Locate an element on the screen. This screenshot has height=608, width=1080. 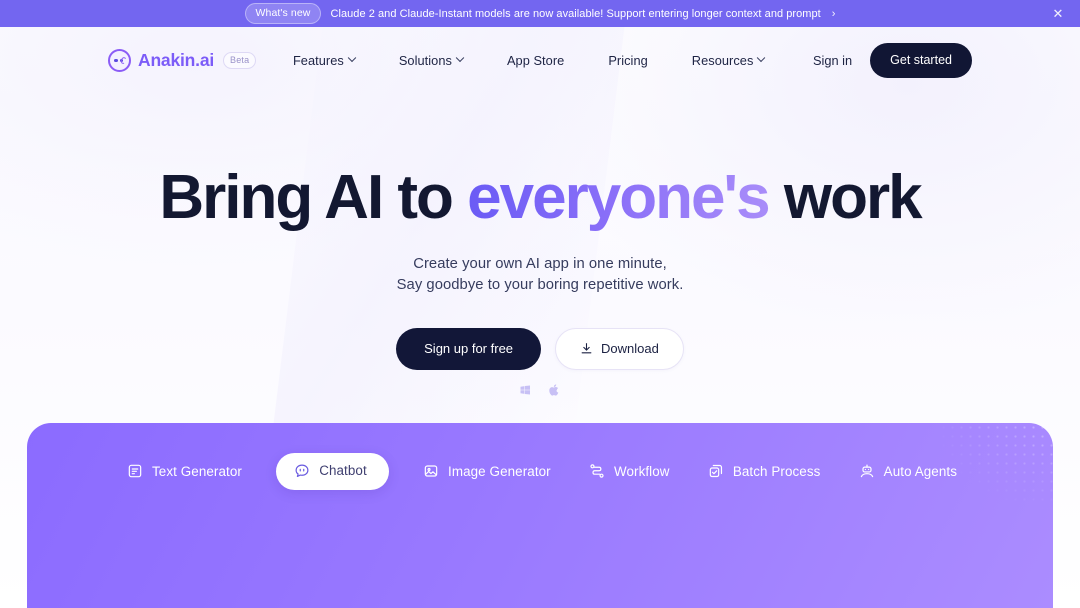
tab-auto-agents: Auto Agents is located at coordinates (908, 471).